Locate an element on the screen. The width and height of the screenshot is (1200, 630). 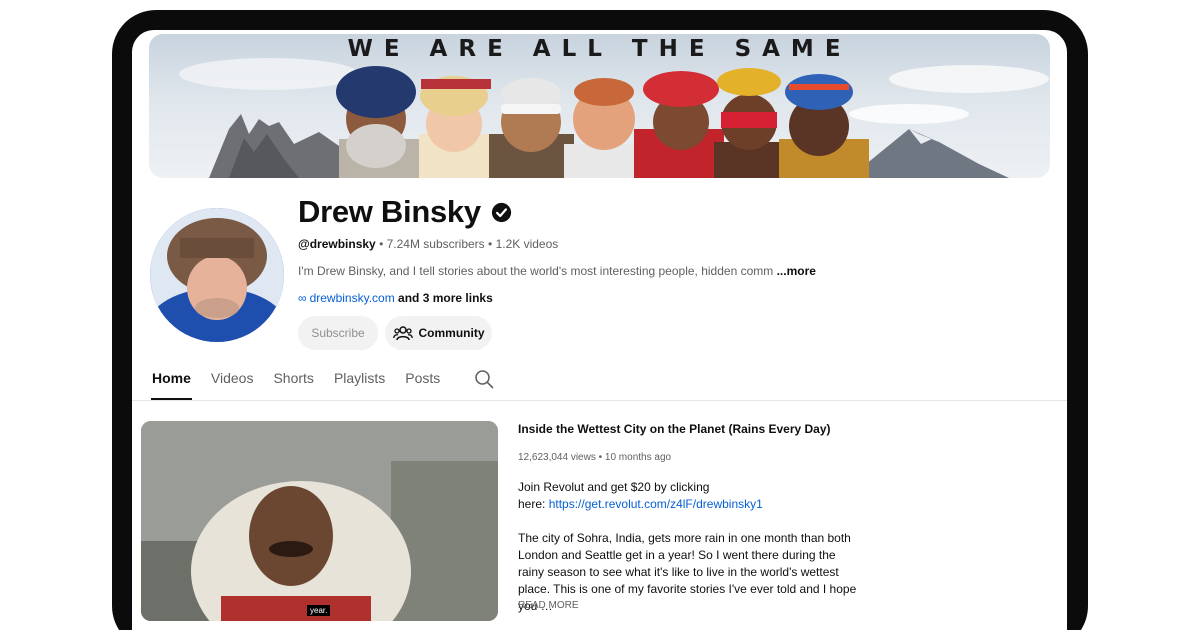
community-label: Community is located at coordinates (451, 333).